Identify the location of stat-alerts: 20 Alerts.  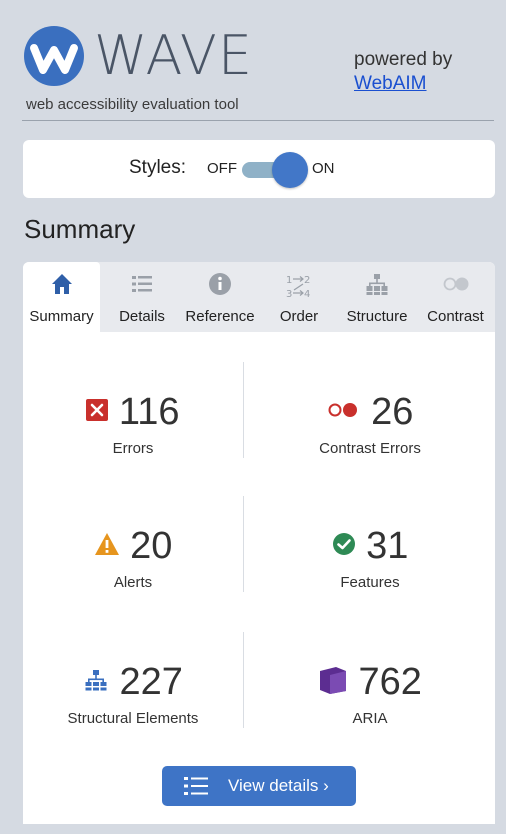
(133, 557).